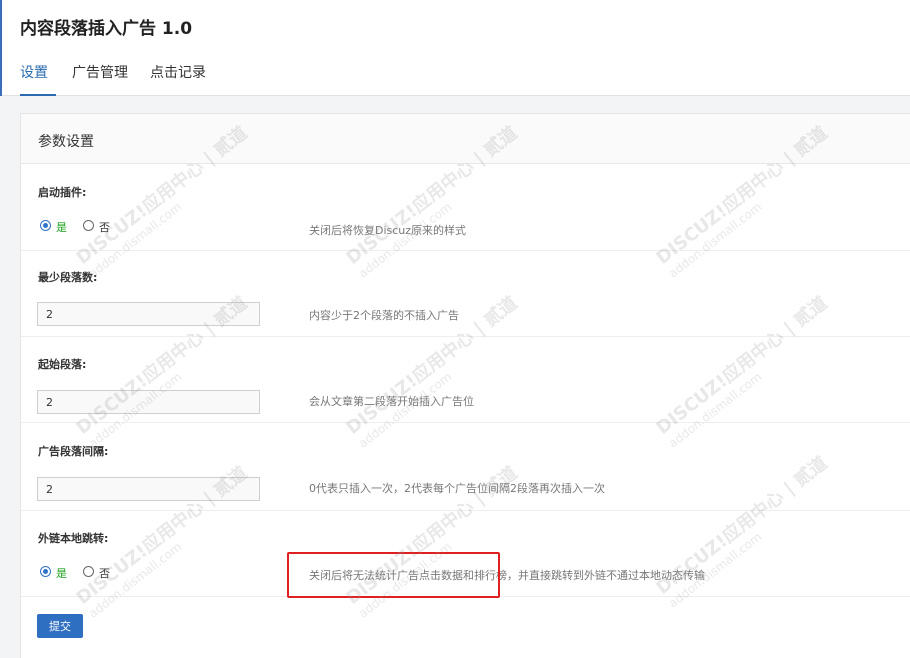  Describe the element at coordinates (104, 573) in the screenshot. I see `external-redirect-no-label: 否` at that location.